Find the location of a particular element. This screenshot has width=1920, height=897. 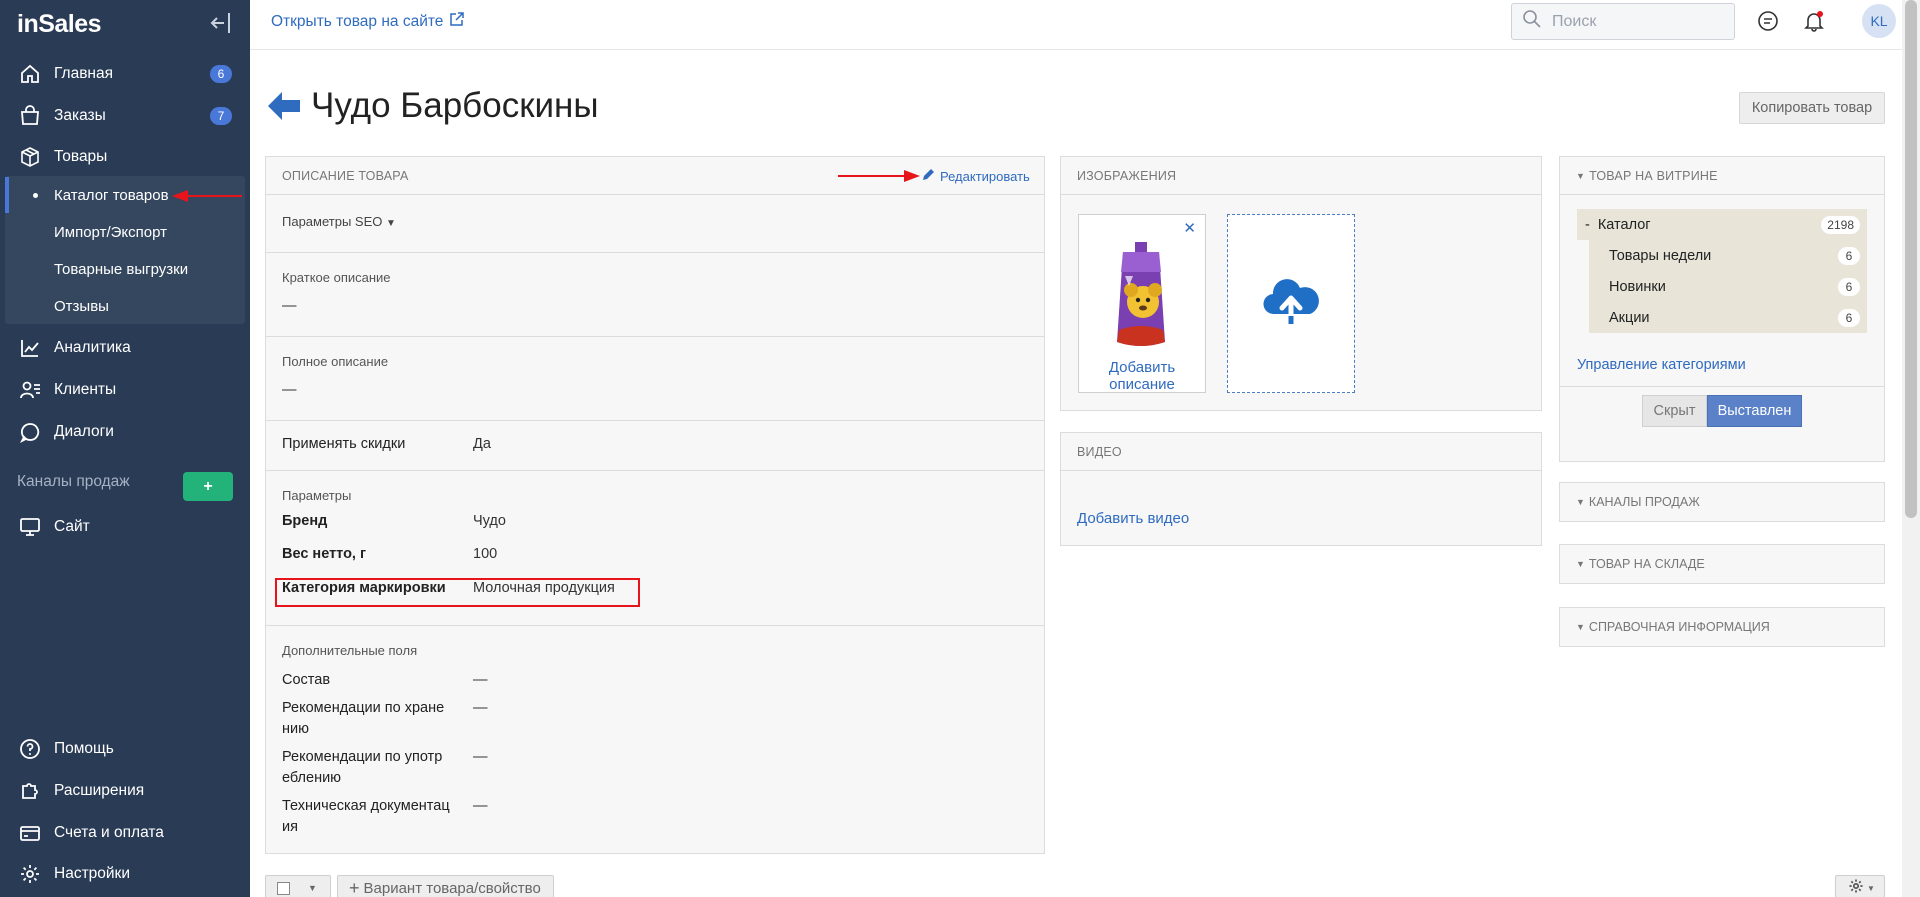

sidebar-item-label: Клиенты is located at coordinates (85, 389).